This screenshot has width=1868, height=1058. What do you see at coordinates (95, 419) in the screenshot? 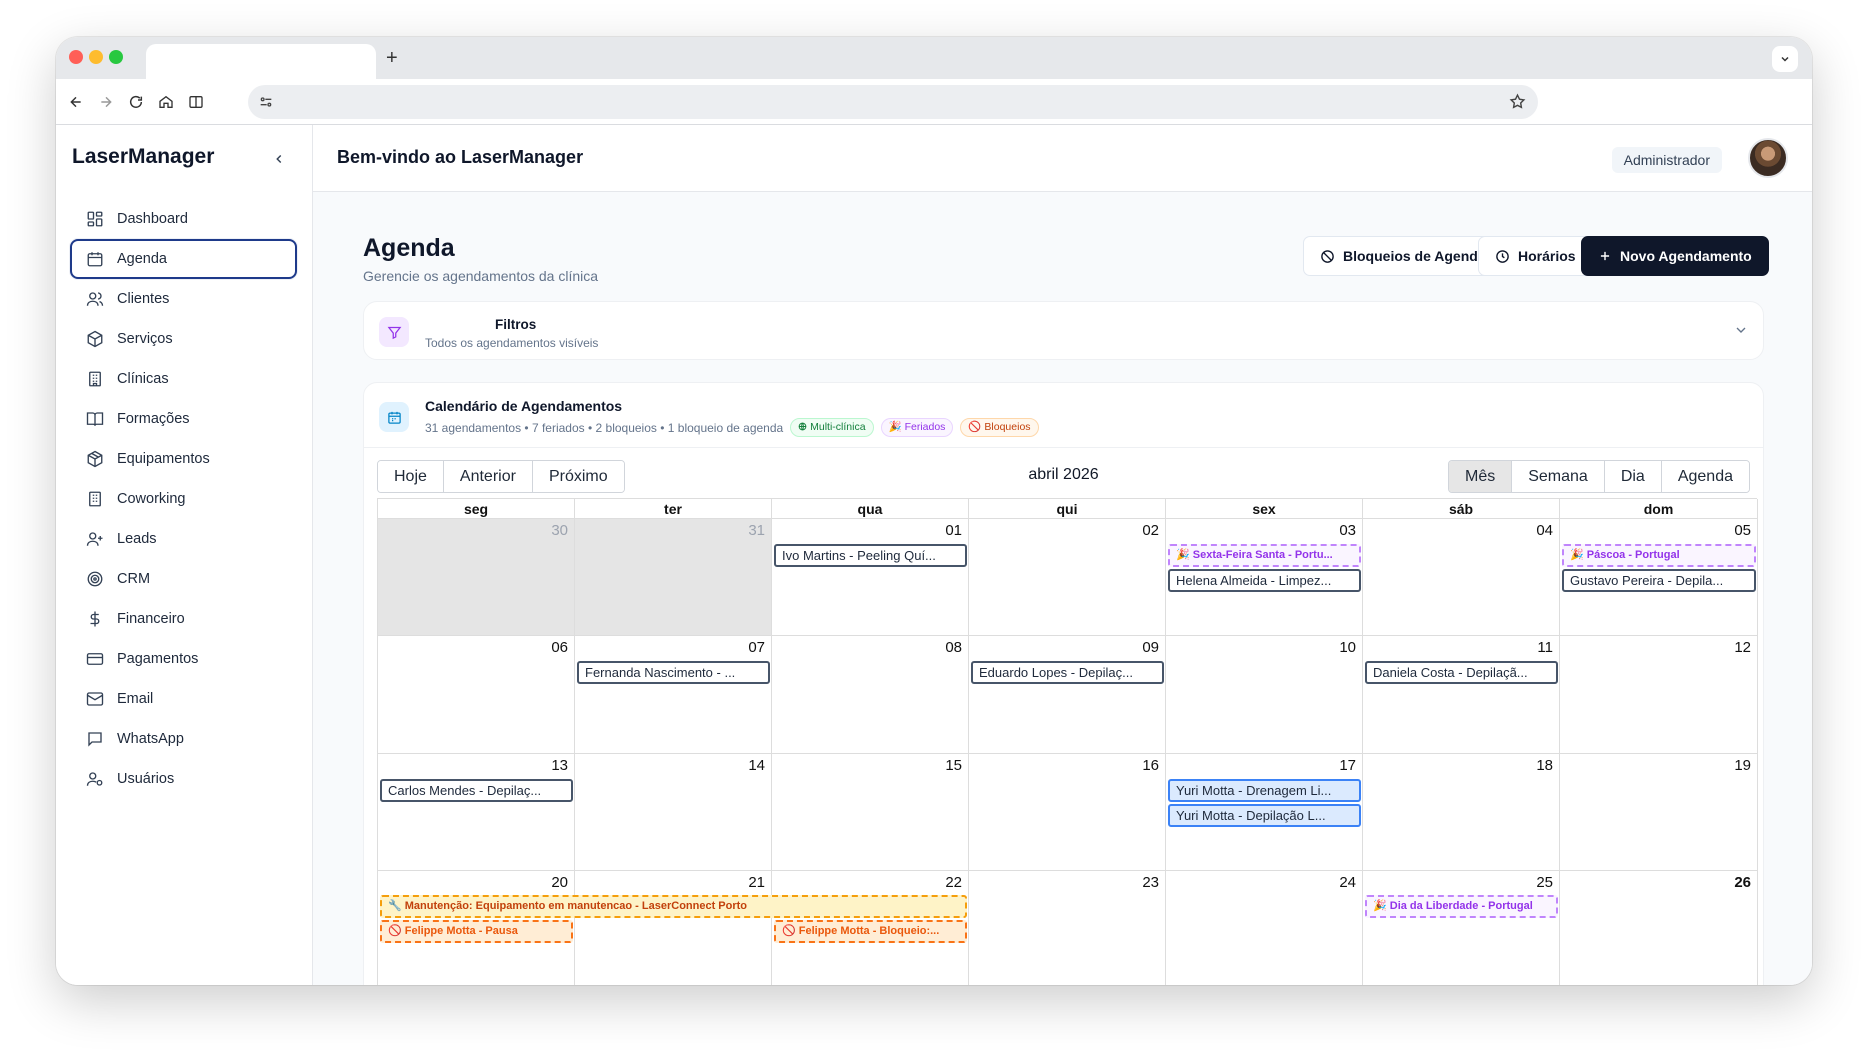
I see `book-icon` at bounding box center [95, 419].